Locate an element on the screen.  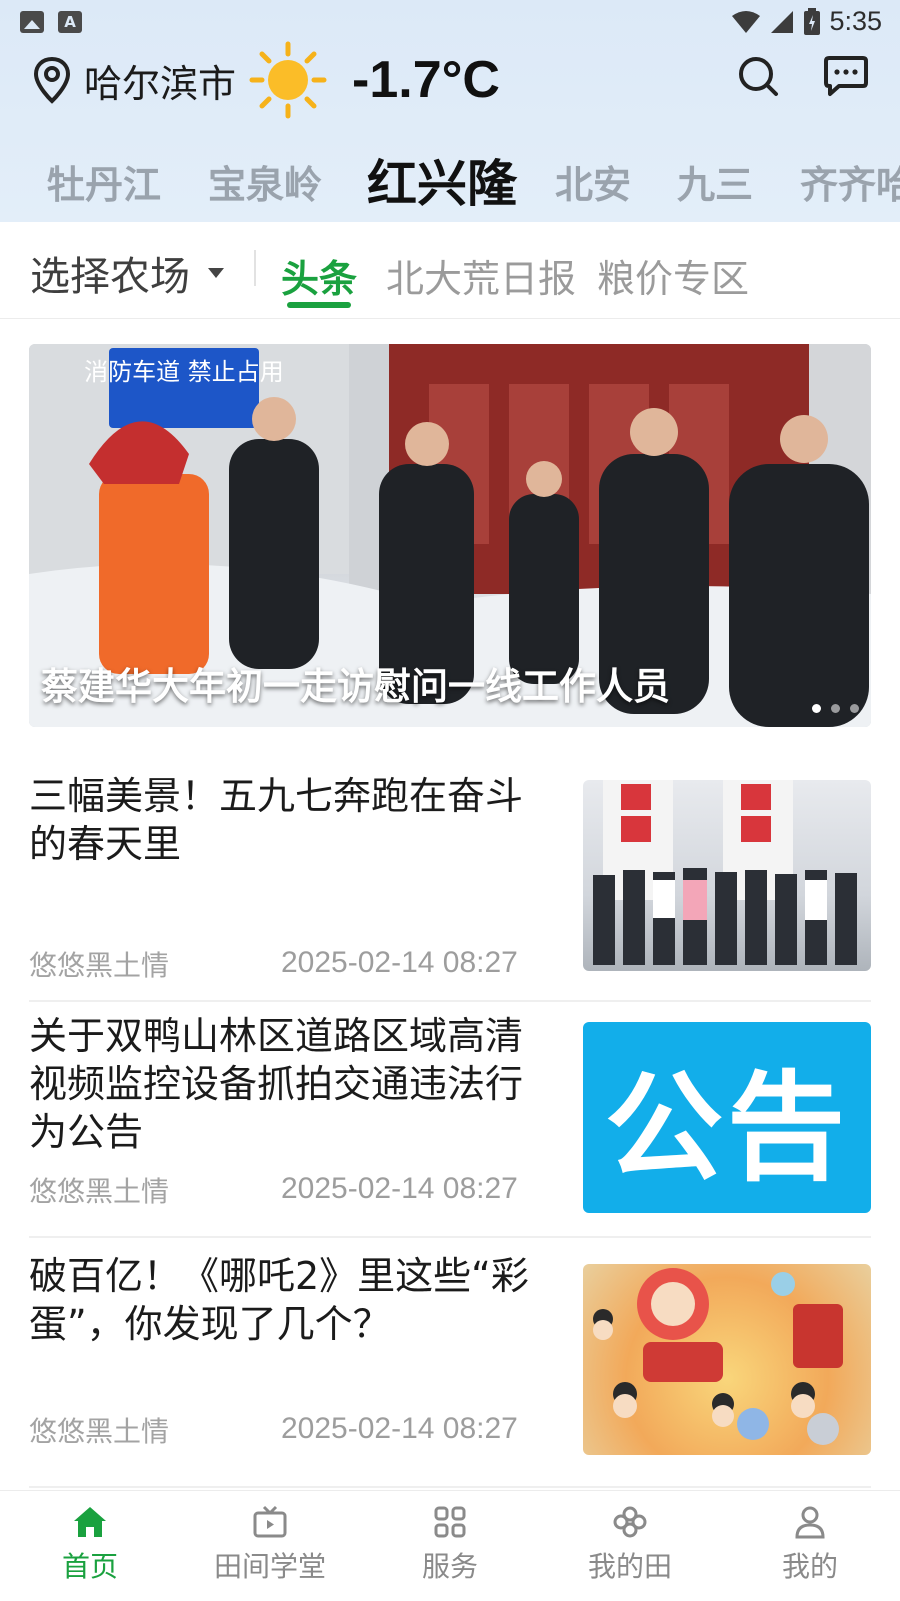
carousel-indicator is located at coordinates (835, 708).